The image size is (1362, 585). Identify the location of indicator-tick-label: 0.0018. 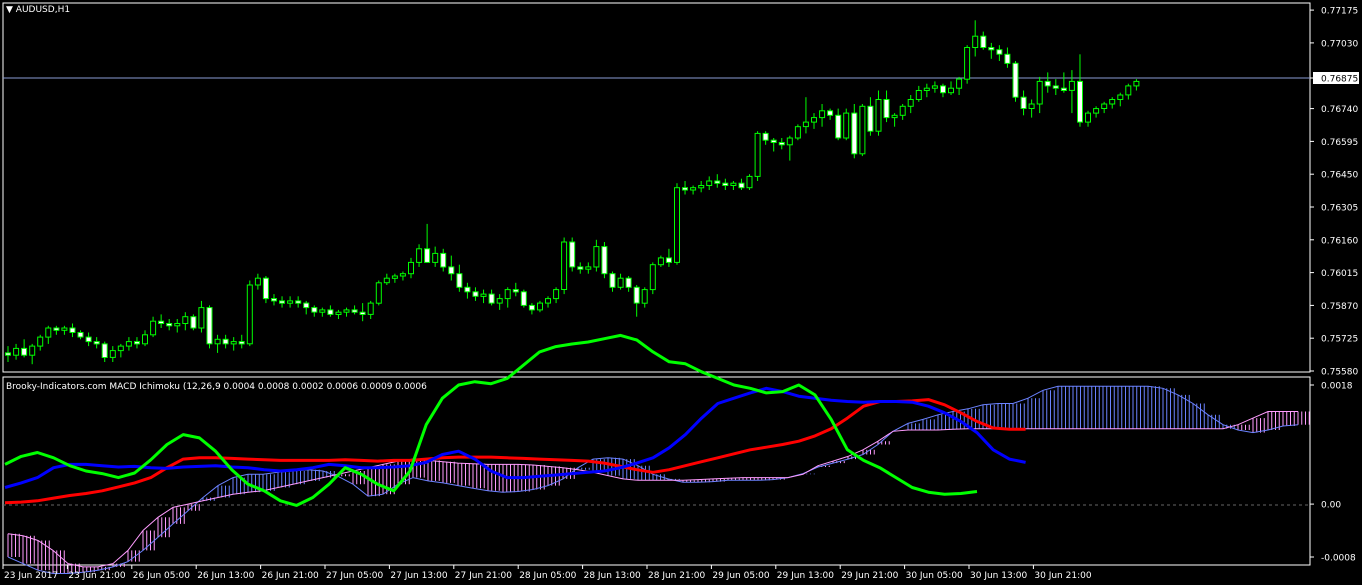
(1337, 387).